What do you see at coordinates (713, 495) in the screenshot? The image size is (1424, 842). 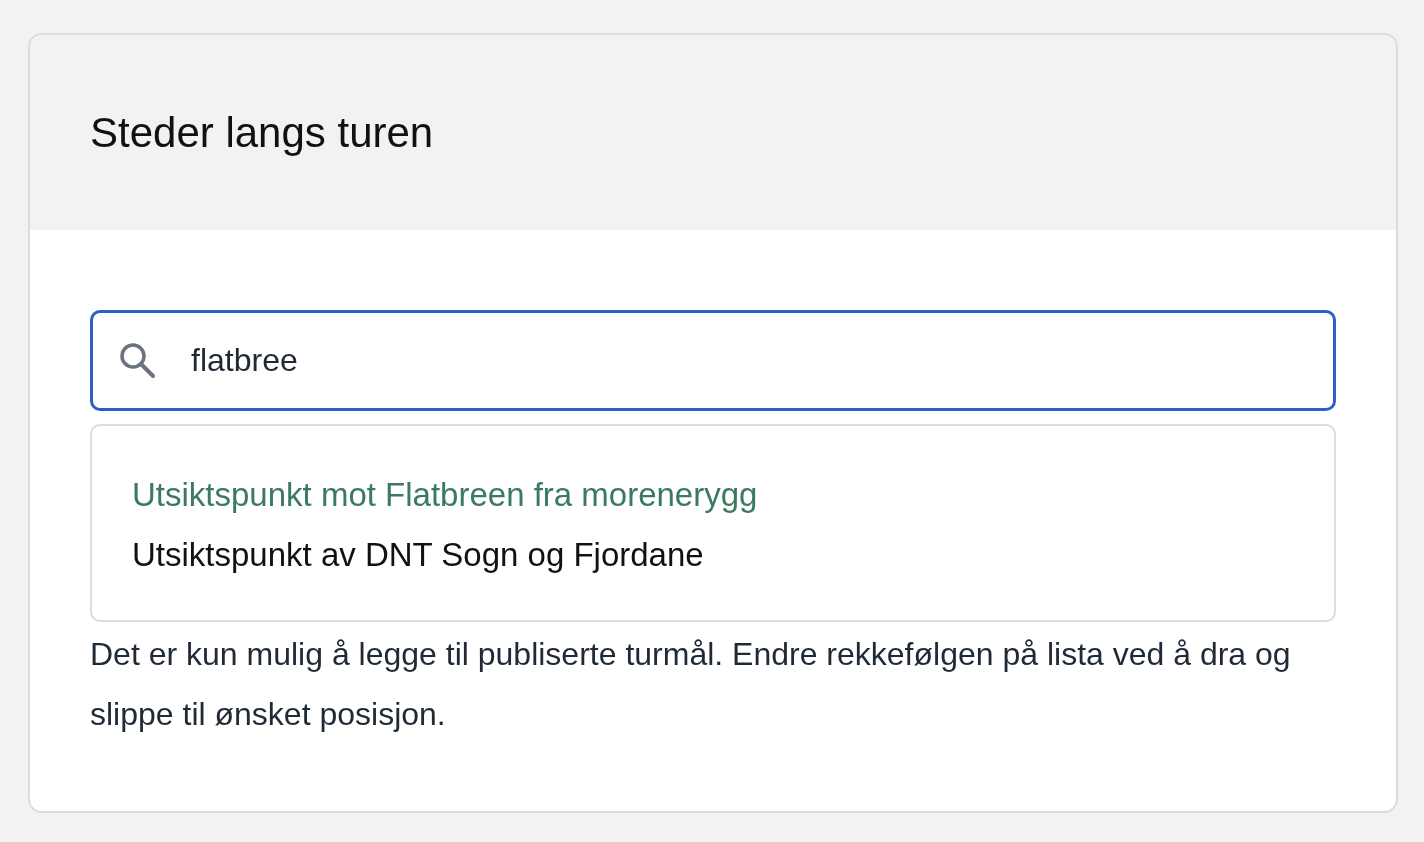 I see `suggestion-item: Utsiktspunkt mot Flatbreen fra morenerygg` at bounding box center [713, 495].